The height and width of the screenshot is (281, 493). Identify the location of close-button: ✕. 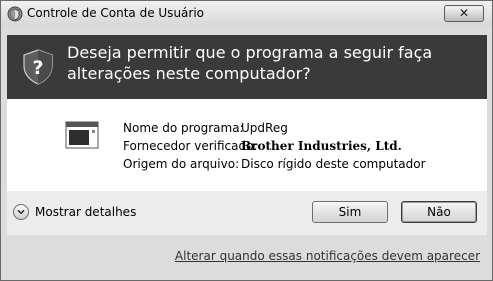
(464, 13).